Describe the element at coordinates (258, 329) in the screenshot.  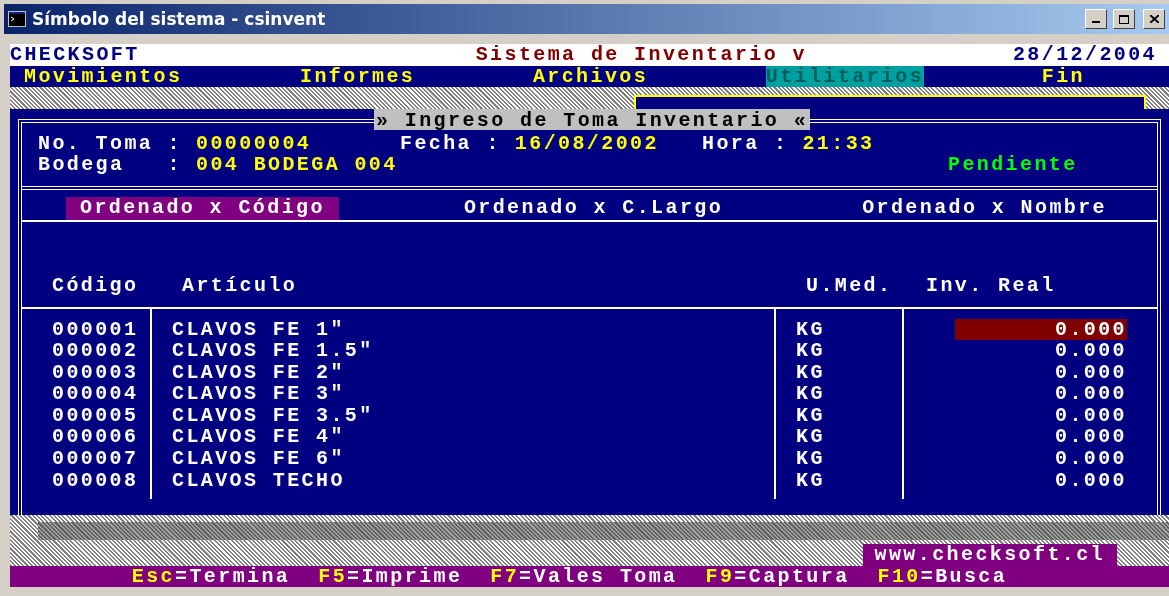
I see `table-cell-text: CLAVOS FE 1"` at that location.